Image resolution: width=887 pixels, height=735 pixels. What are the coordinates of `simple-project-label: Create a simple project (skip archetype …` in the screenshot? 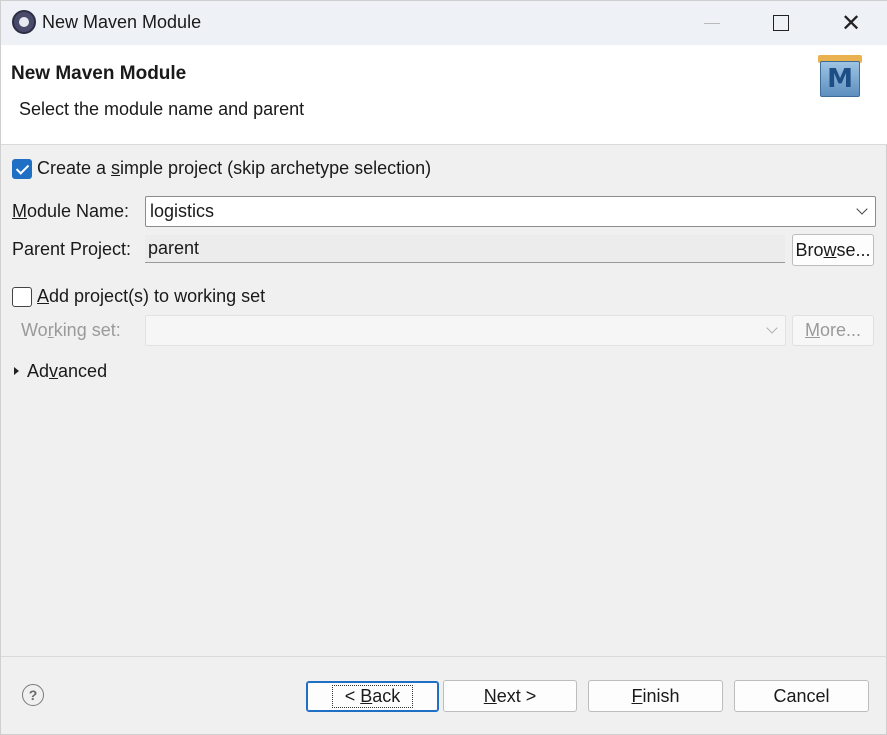 It's located at (234, 168).